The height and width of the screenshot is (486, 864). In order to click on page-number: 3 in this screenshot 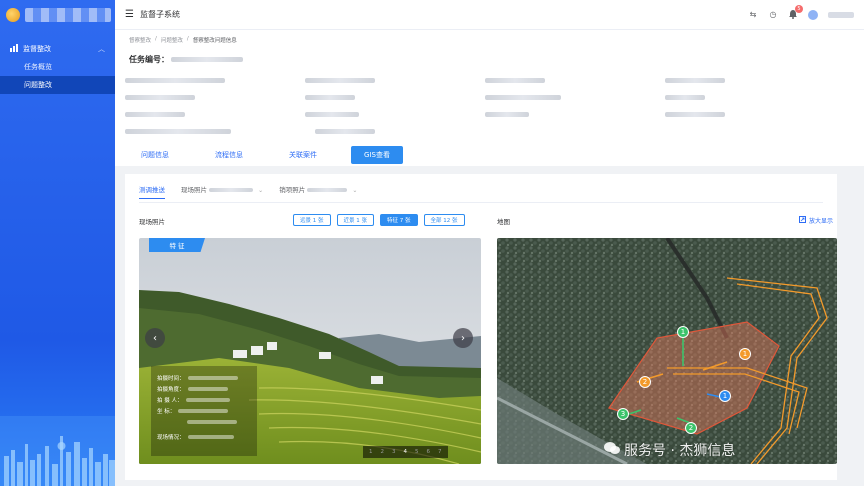, I will do `click(394, 452)`.